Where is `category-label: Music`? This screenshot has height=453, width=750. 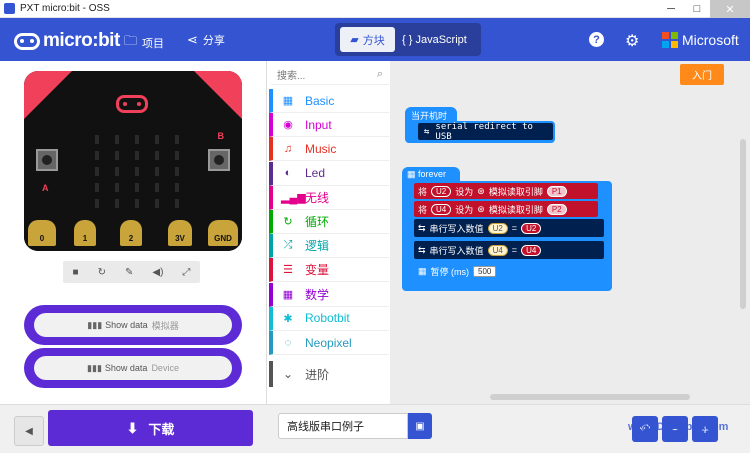 category-label: Music is located at coordinates (321, 148).